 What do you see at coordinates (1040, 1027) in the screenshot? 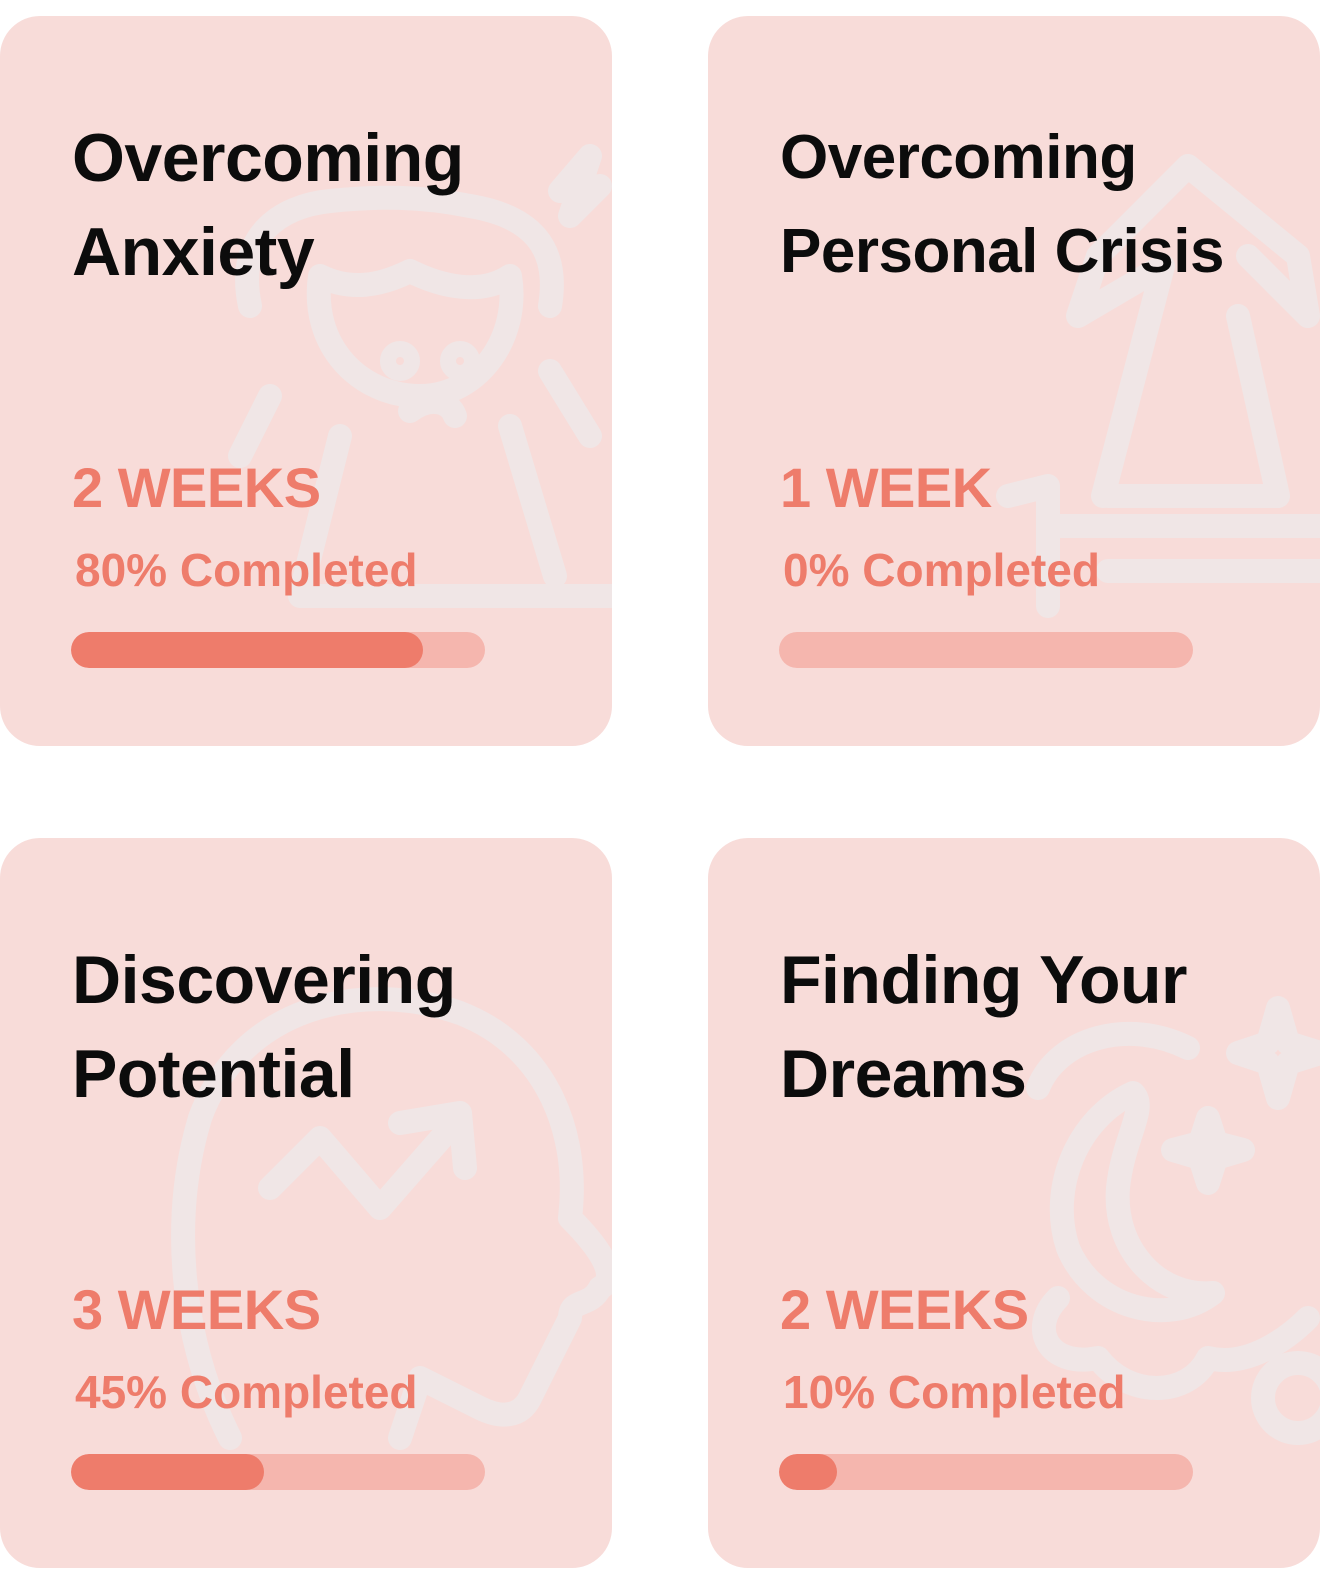
I see `program-title: Finding Your Dreams` at bounding box center [1040, 1027].